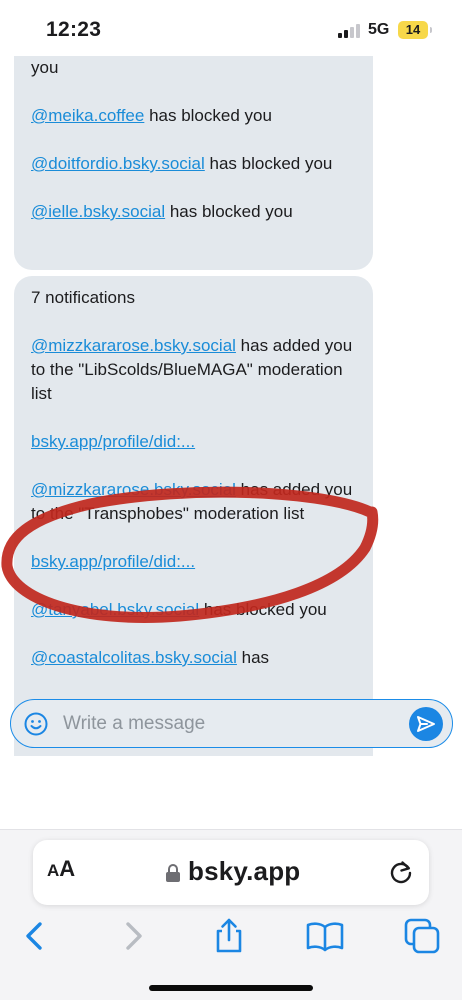 The image size is (462, 1000). I want to click on message-line: @doitfordio.bsky.social has blocked you, so click(193, 164).